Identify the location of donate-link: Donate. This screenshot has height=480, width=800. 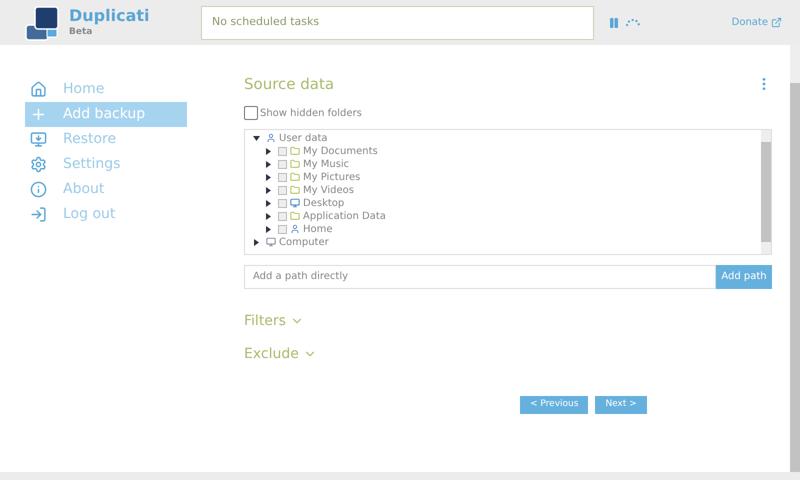
(750, 22).